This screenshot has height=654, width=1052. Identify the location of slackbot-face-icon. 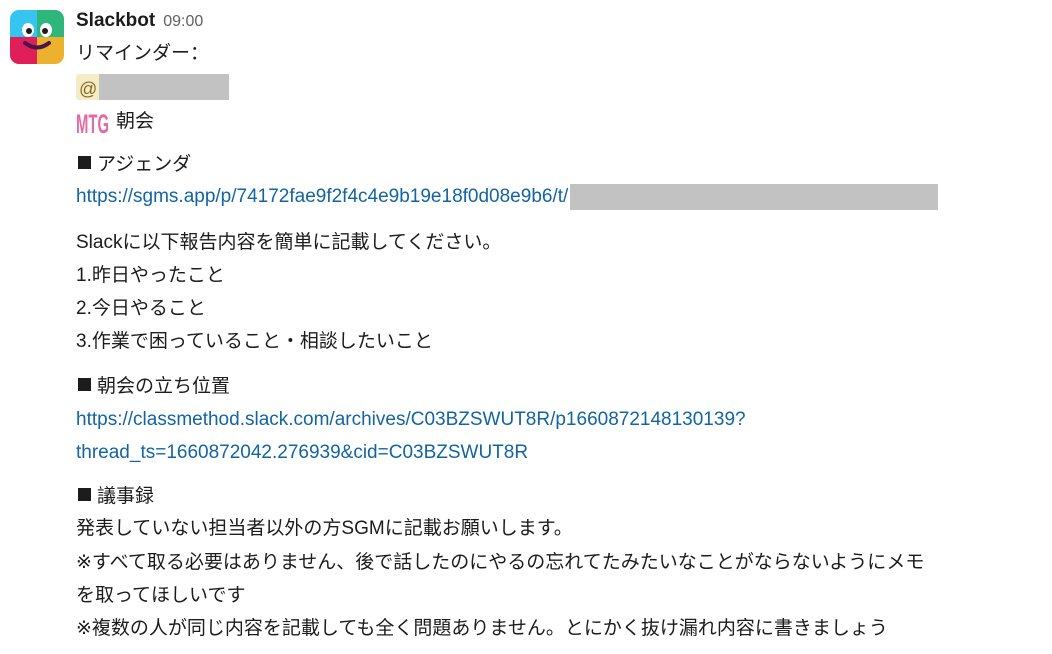
(37, 37).